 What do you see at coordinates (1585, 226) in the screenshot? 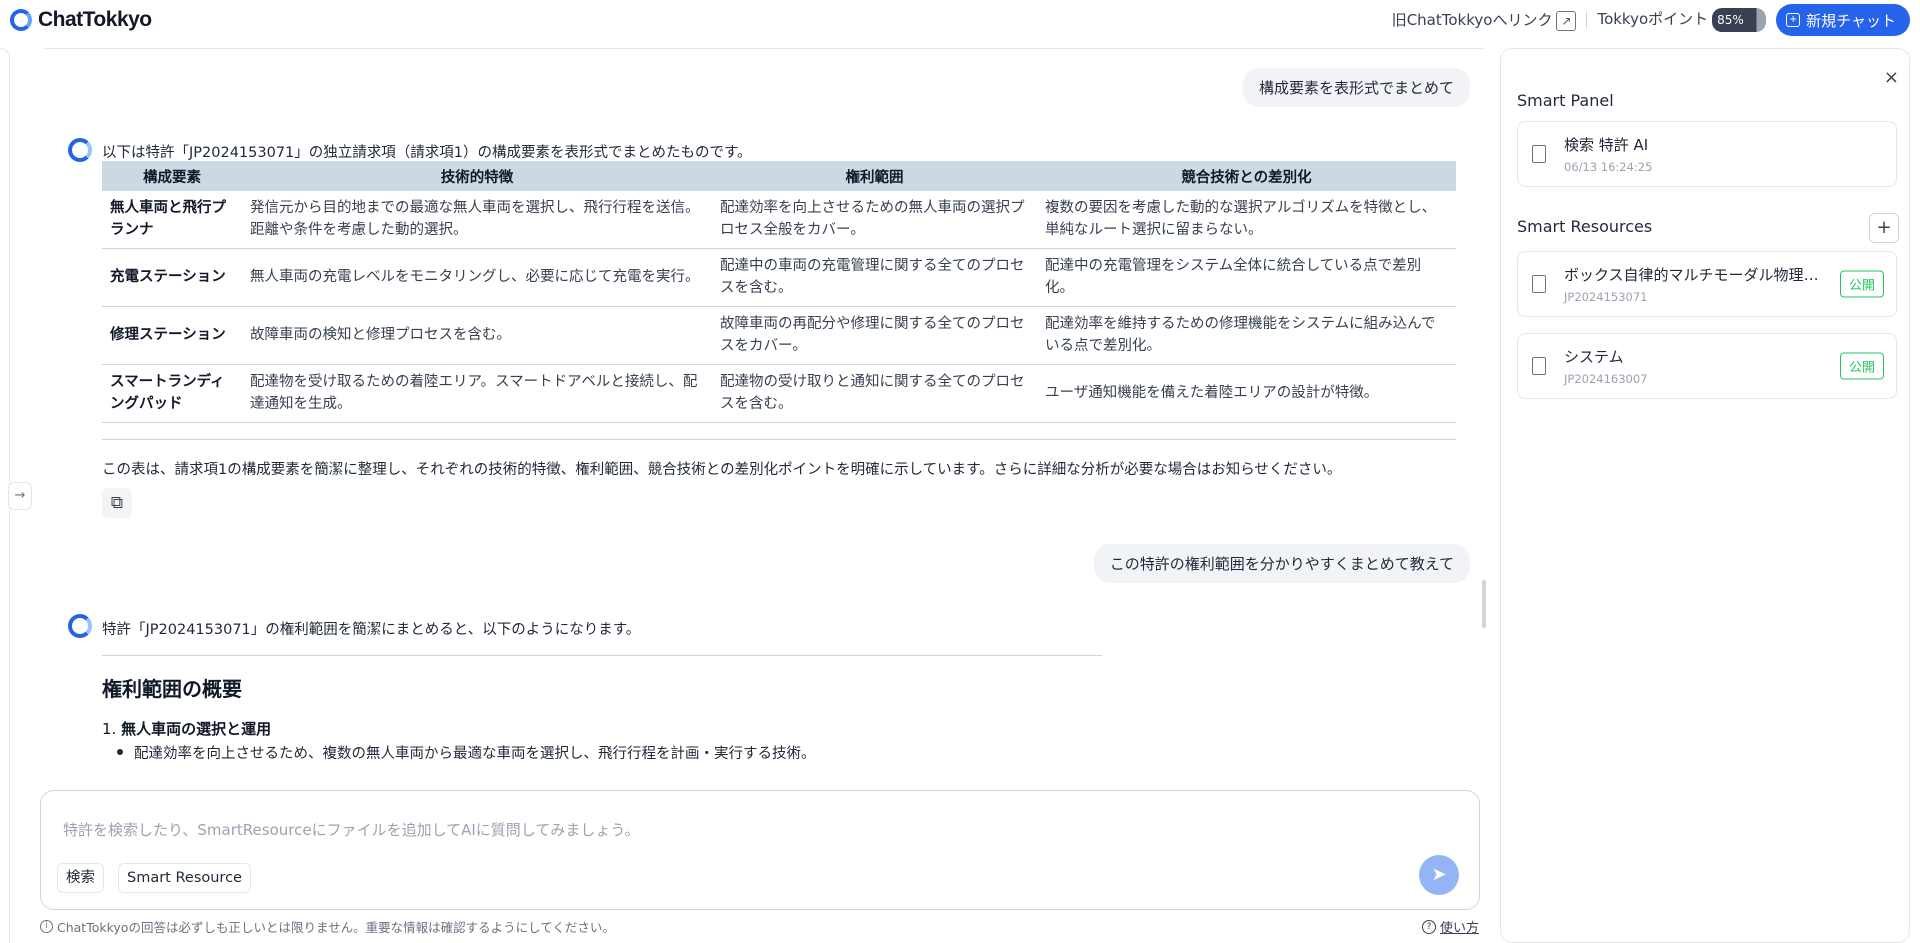
I see `smart-resources-heading: Smart Resources` at bounding box center [1585, 226].